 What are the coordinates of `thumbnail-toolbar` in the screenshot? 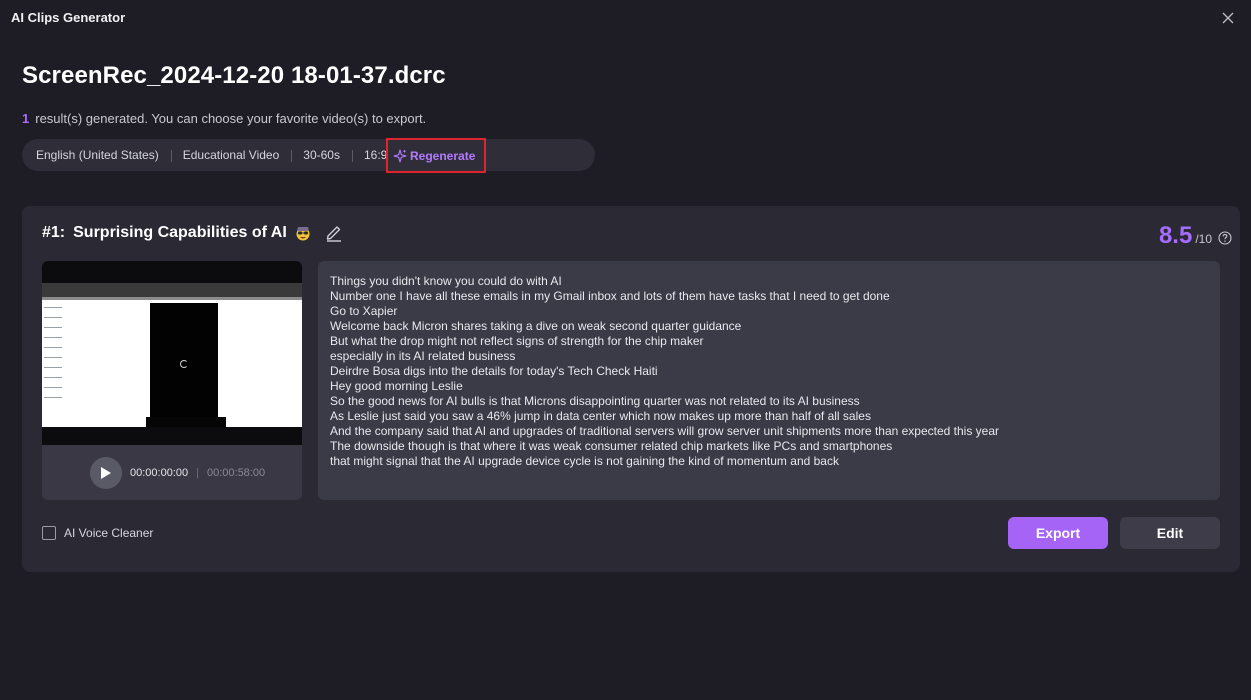 It's located at (172, 298).